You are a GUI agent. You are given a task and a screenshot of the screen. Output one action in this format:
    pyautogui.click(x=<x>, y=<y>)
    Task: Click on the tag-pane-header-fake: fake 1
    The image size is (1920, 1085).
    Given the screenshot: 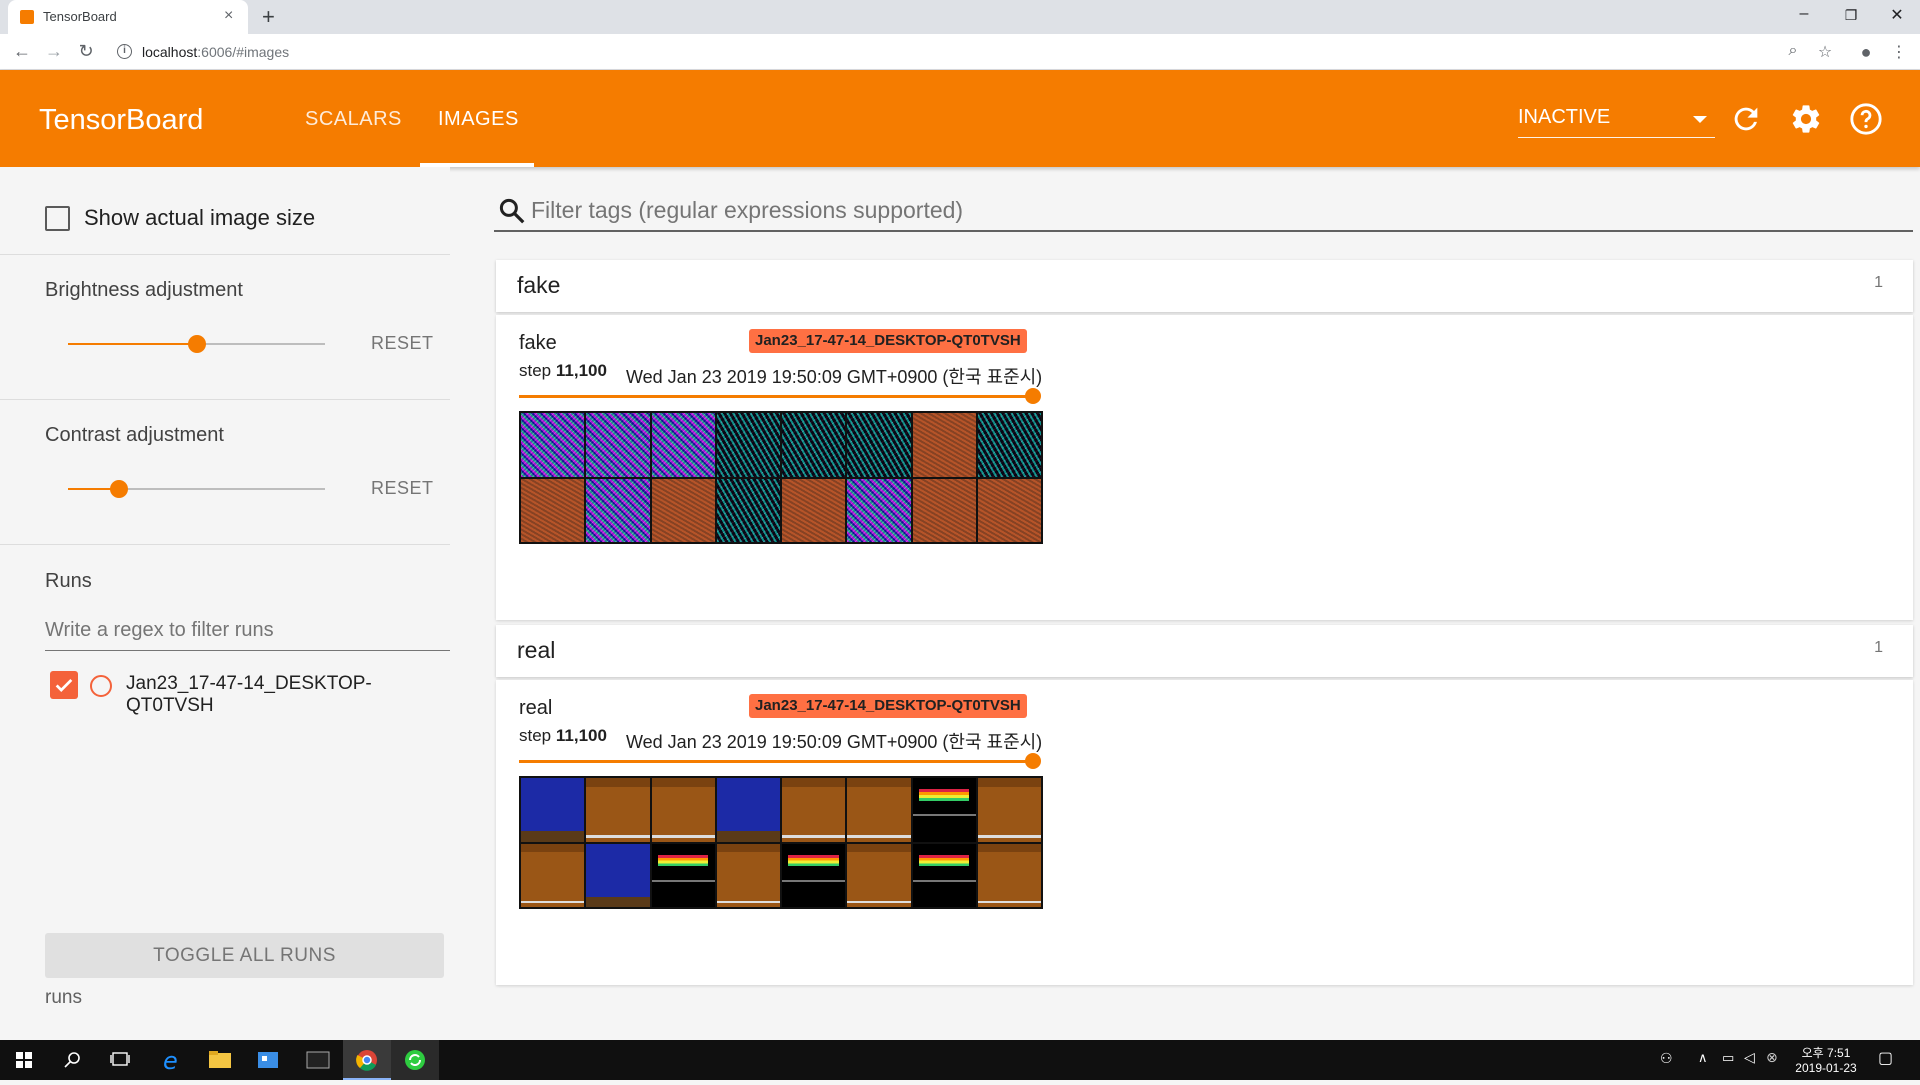 What is the action you would take?
    pyautogui.click(x=1204, y=286)
    